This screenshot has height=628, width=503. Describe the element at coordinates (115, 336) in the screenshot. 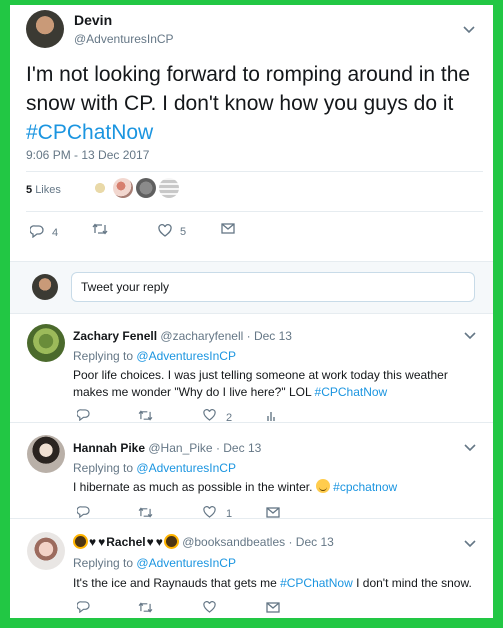

I see `reply-author-name: Zachary Fenell` at that location.